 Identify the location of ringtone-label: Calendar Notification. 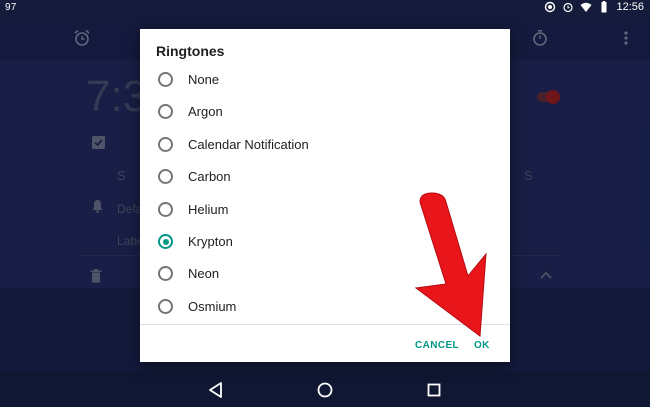
(248, 144).